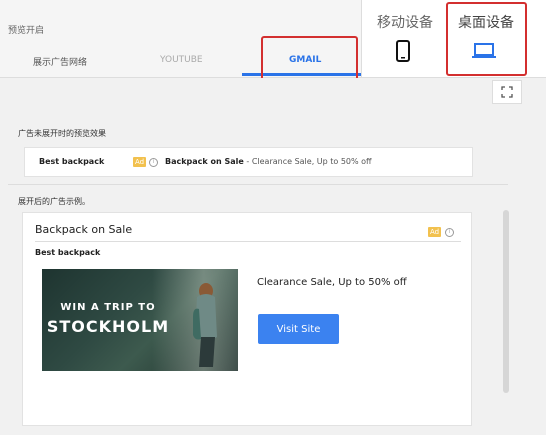 Image resolution: width=546 pixels, height=435 pixels. I want to click on section-divider, so click(258, 184).